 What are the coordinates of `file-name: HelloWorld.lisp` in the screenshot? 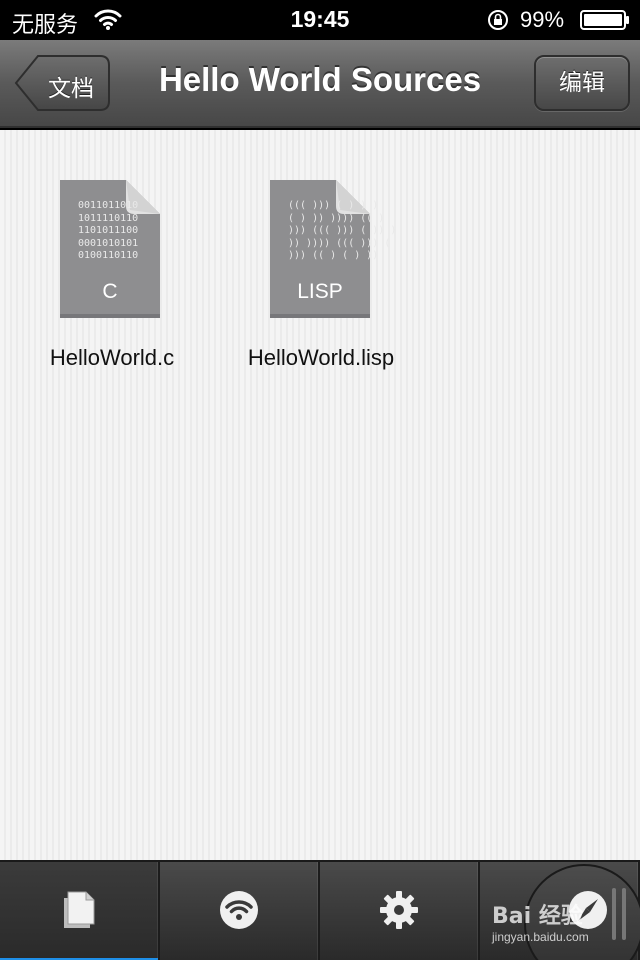 It's located at (321, 357).